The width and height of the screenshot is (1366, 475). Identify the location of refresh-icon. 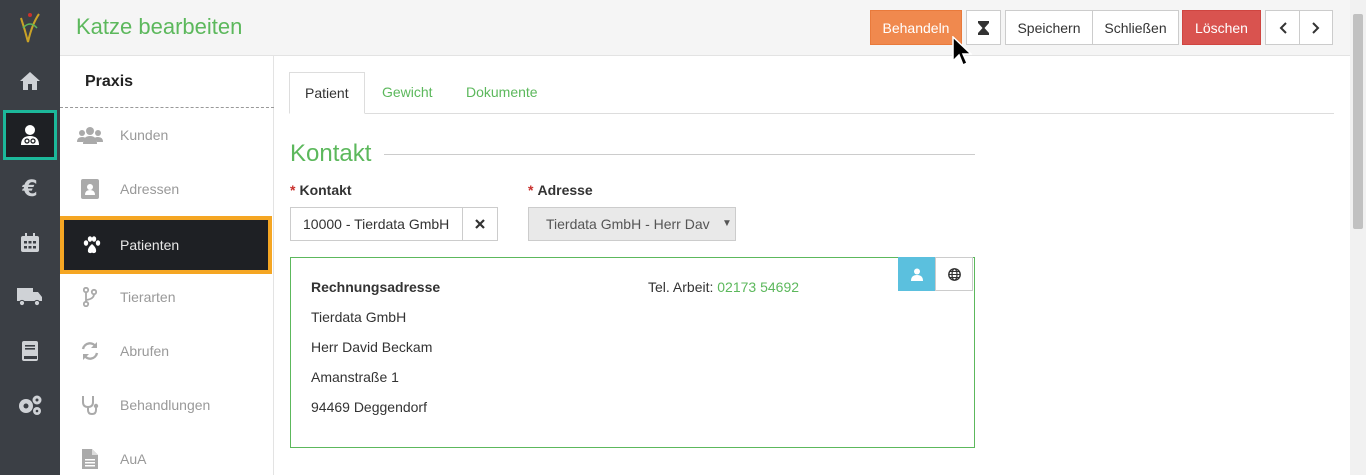
(90, 351).